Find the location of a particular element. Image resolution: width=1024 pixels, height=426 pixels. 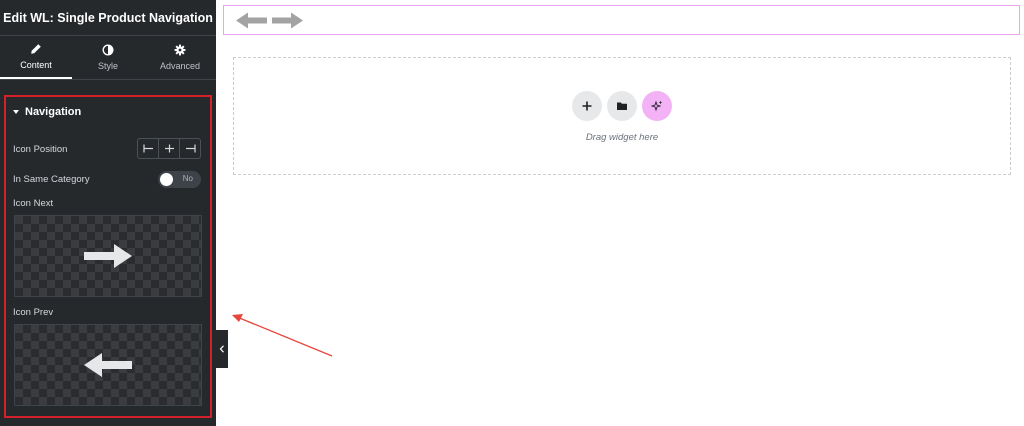

panel-title: Edit WL: Single Product Navigation is located at coordinates (108, 17).